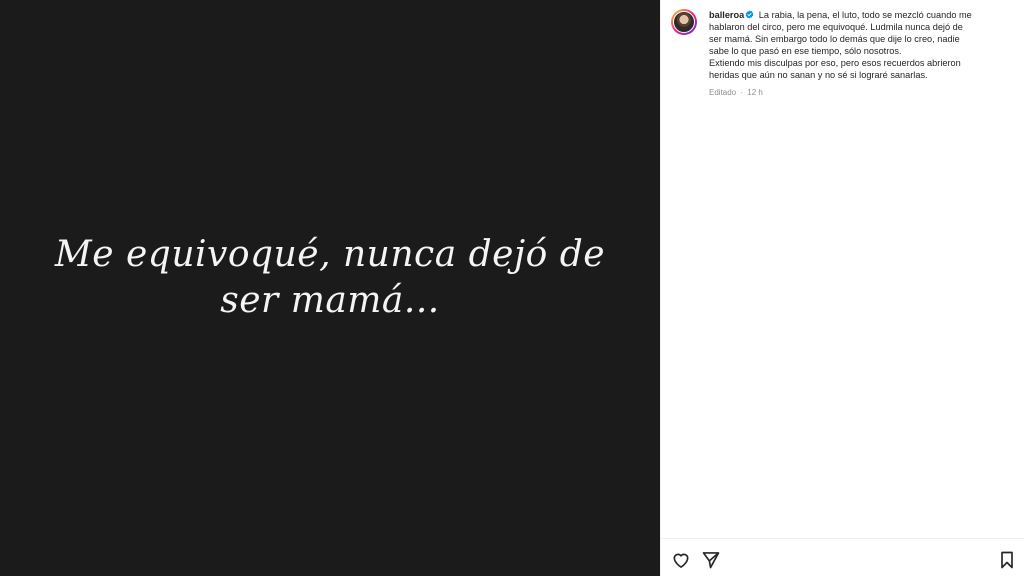 This screenshot has width=1024, height=576. Describe the element at coordinates (1007, 560) in the screenshot. I see `bookmark-outline-icon` at that location.